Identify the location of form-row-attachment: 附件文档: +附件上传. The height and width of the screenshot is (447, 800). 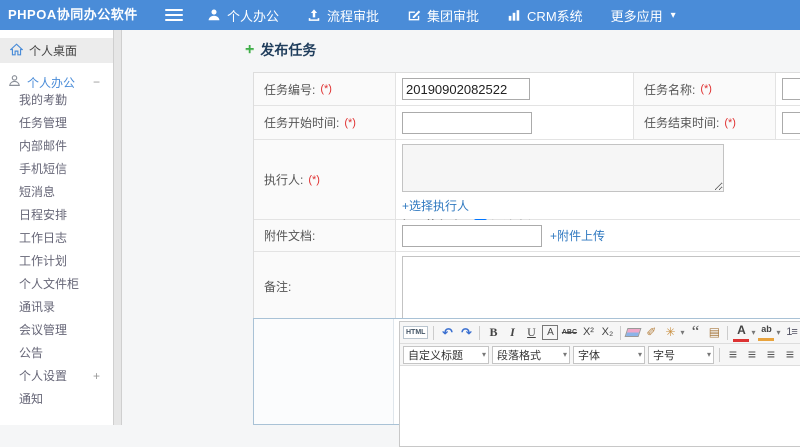
(527, 235).